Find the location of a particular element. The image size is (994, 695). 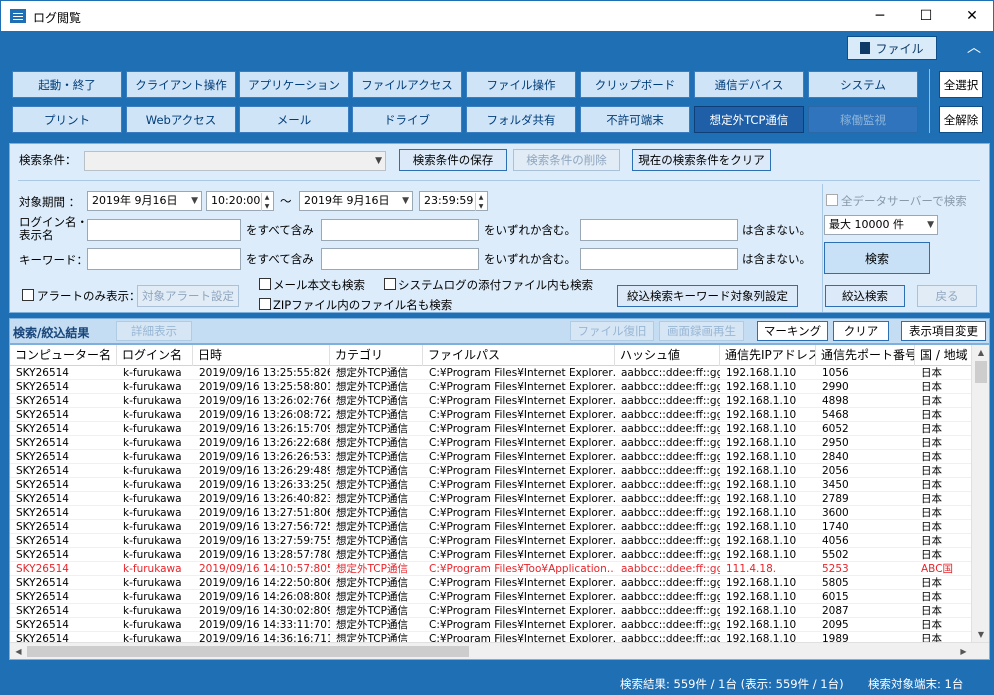

chevron-up-icon: ︿ is located at coordinates (974, 48).